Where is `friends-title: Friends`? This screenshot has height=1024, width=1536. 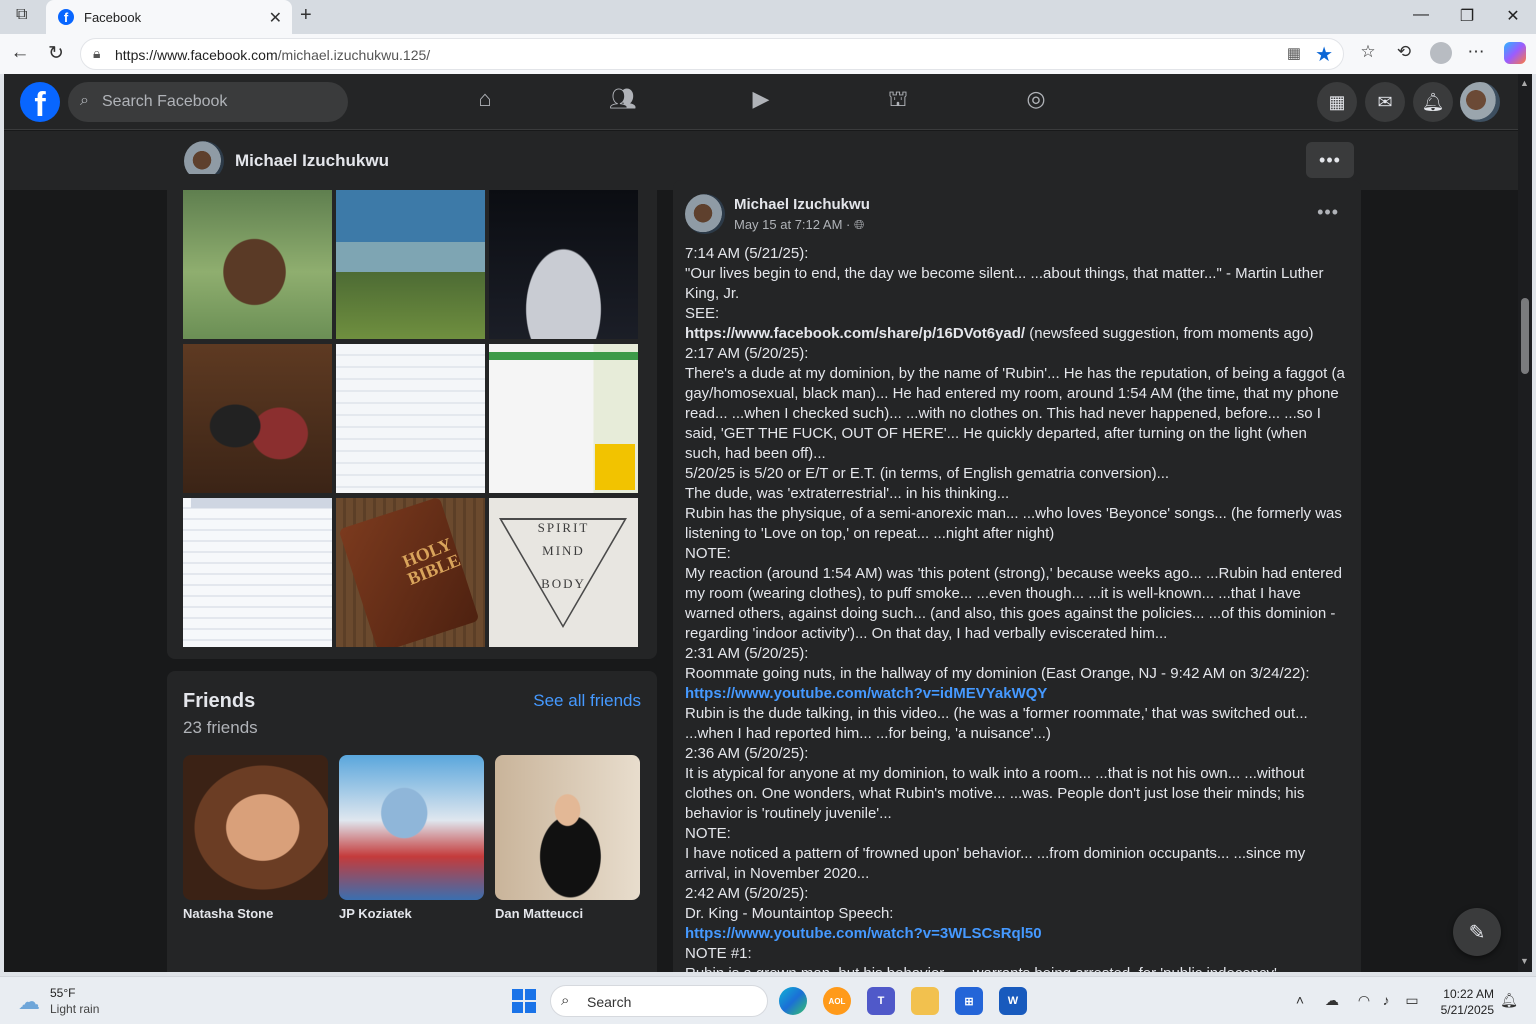
friends-title: Friends is located at coordinates (219, 701).